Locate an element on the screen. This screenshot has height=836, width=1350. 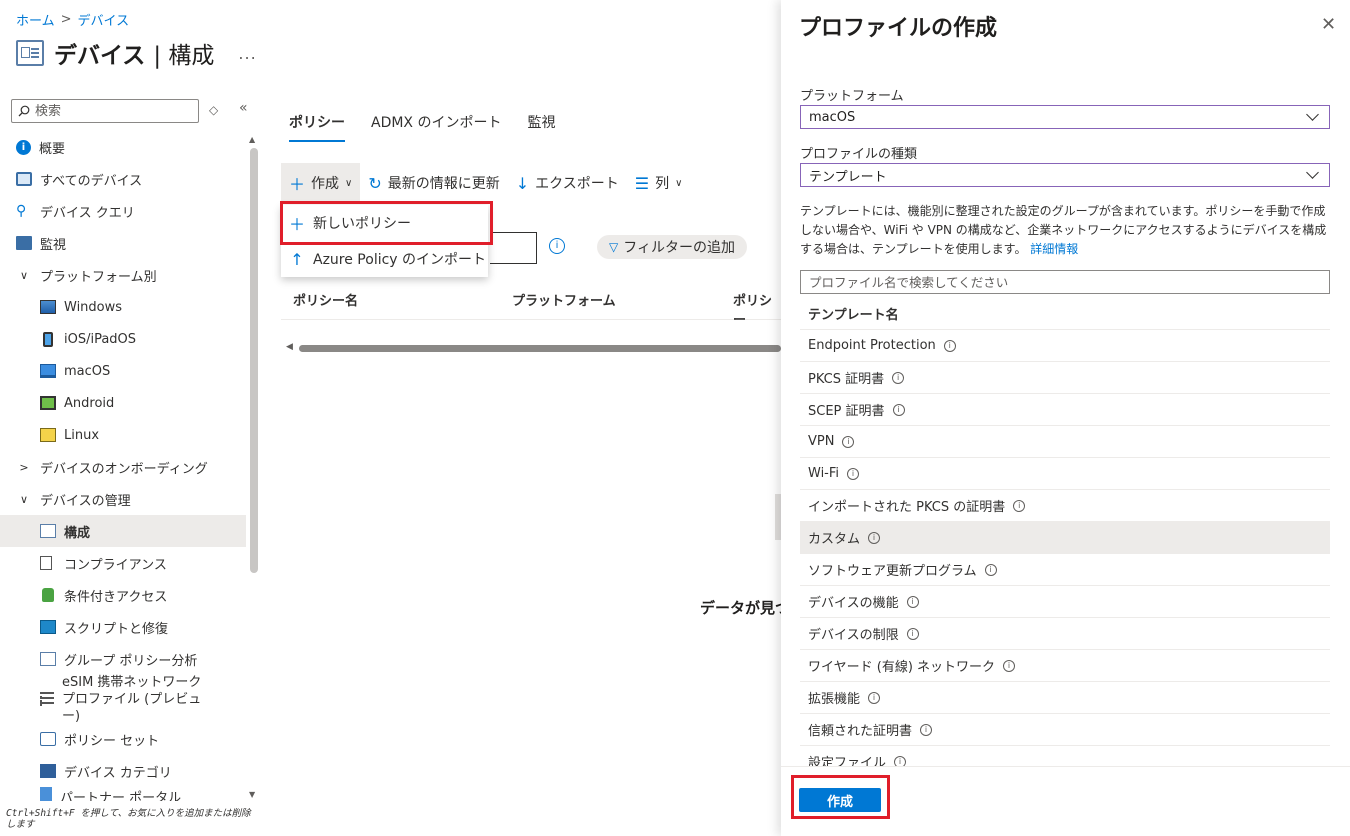
sidebar-search is located at coordinates (105, 111).